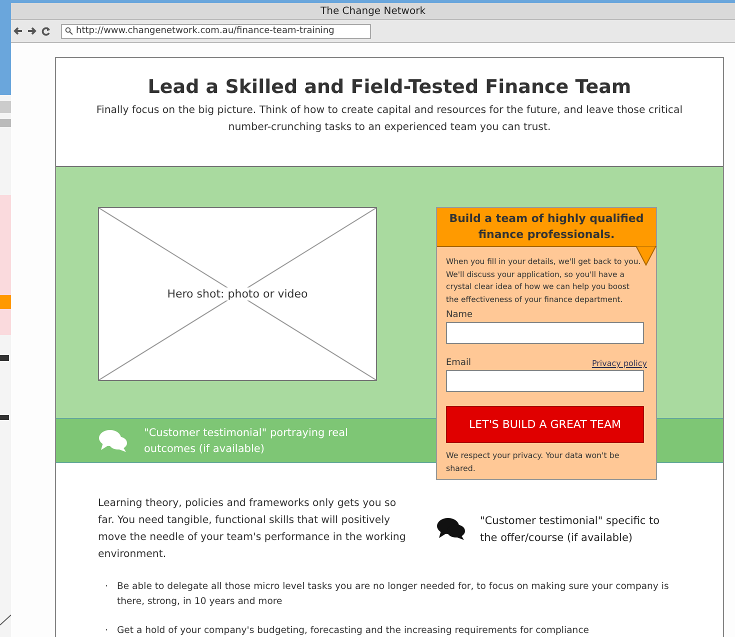 The height and width of the screenshot is (637, 735). Describe the element at coordinates (393, 594) in the screenshot. I see `bullet-text: Be able to delegate all those micro level tasks you are no longer needed for, to focus on making sure your company is there, strong, in 10 years and more` at that location.